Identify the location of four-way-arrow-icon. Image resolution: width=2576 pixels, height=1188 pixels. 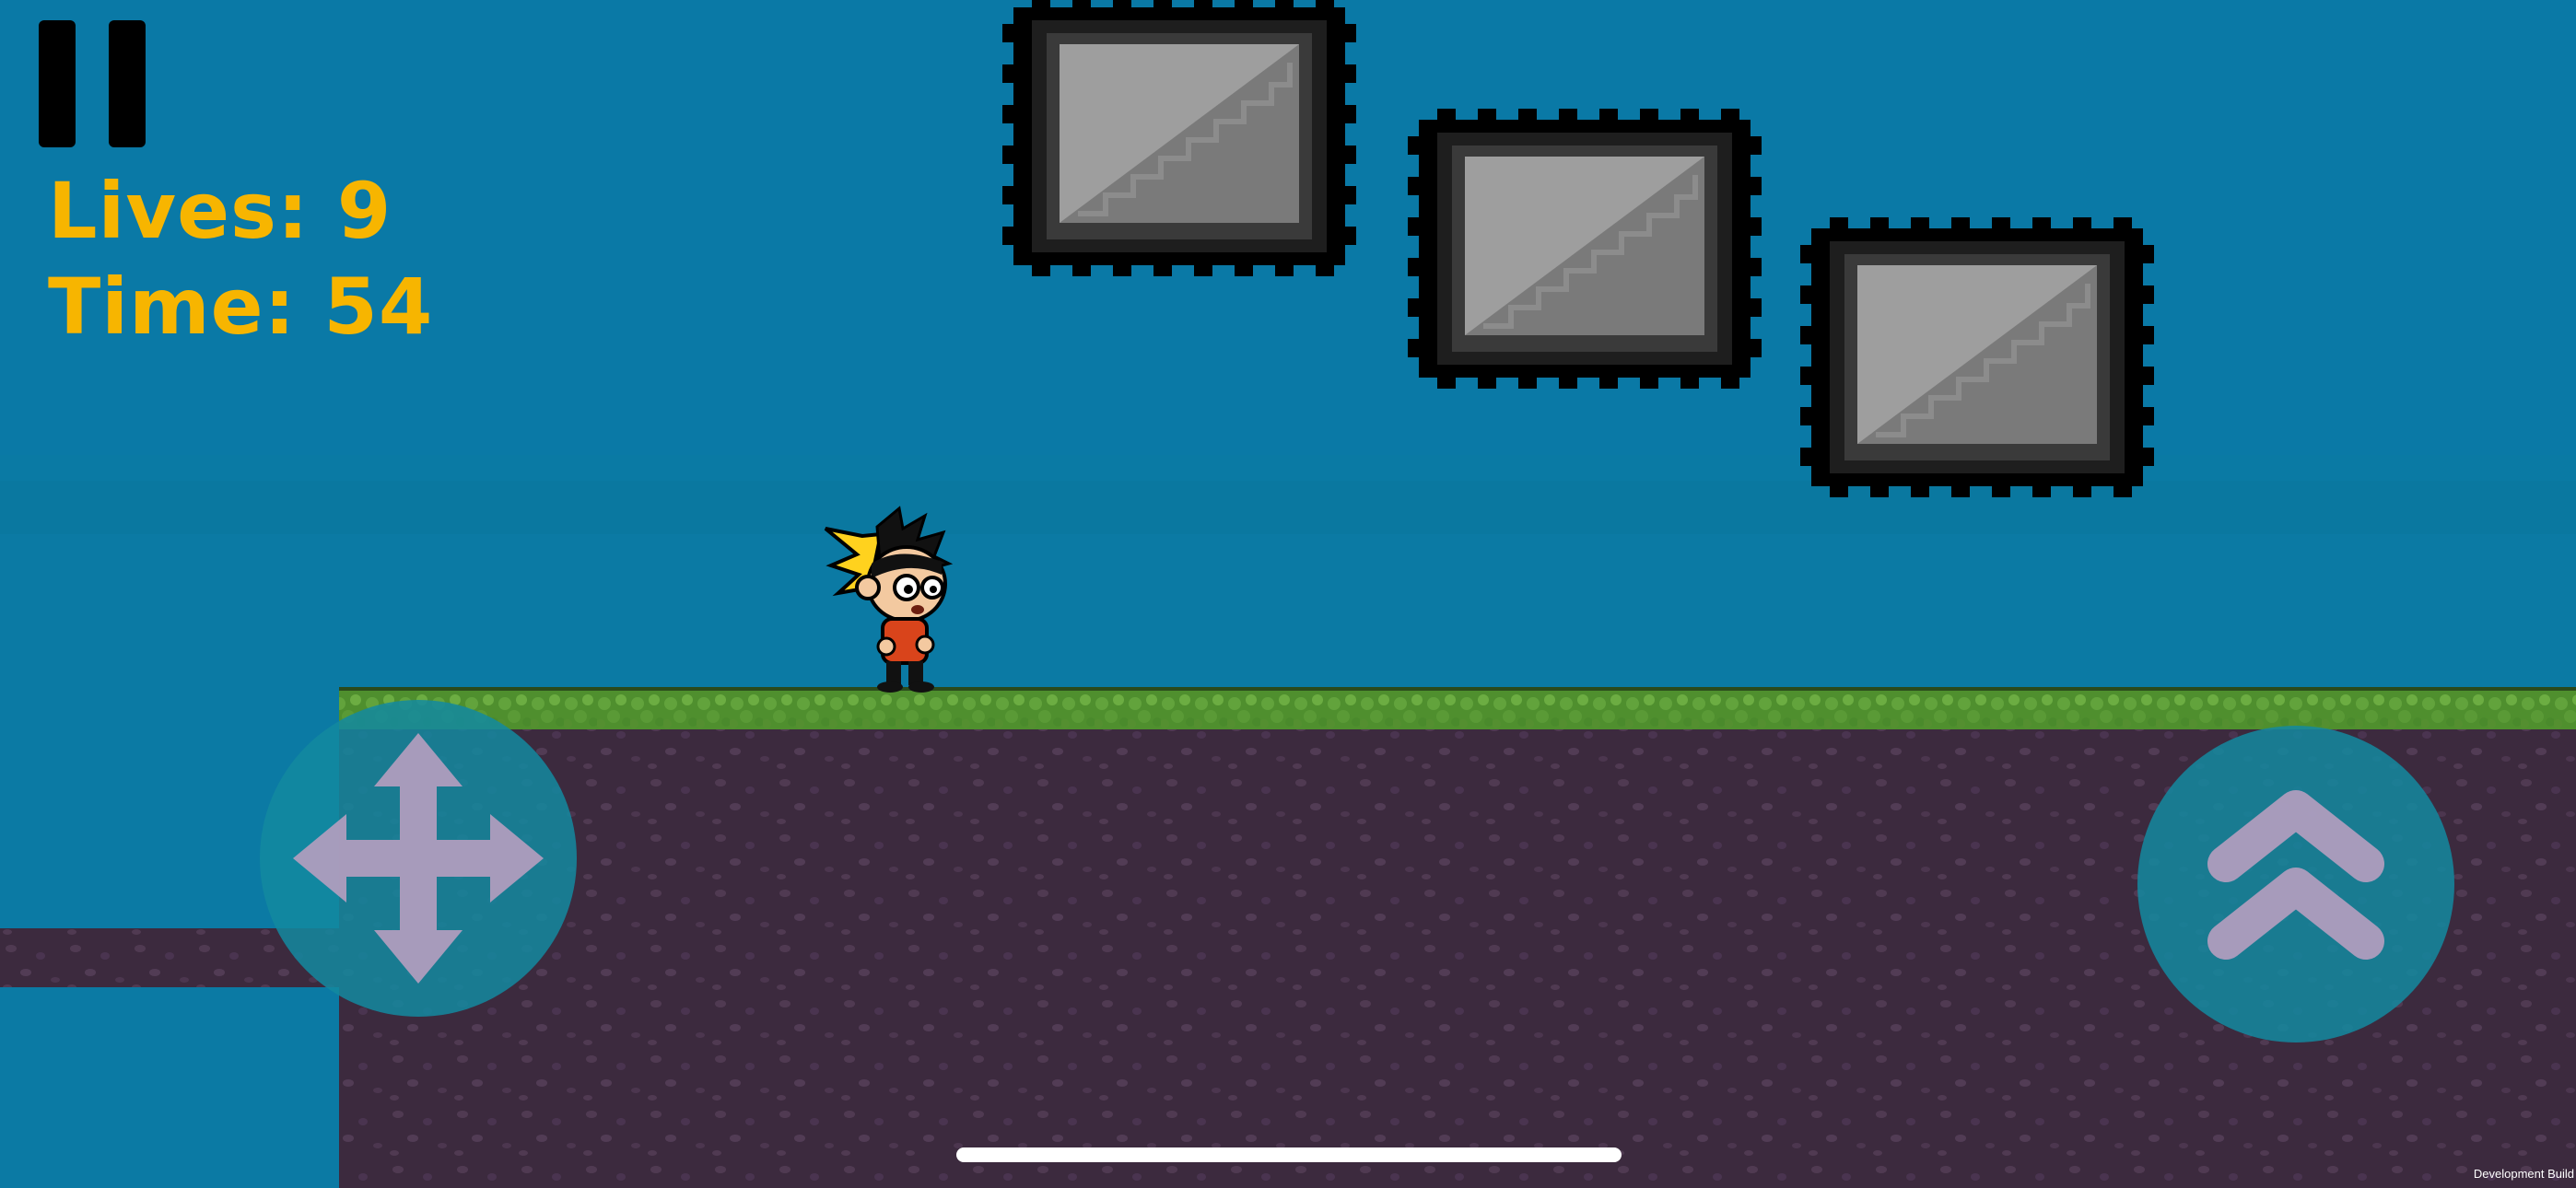
(418, 858).